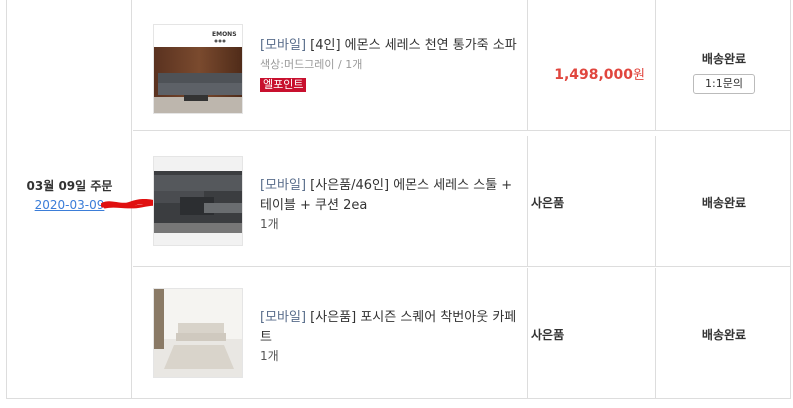 This screenshot has height=408, width=793. I want to click on order-info: 03월 09일 주문 2020-03-09, so click(86, 196).